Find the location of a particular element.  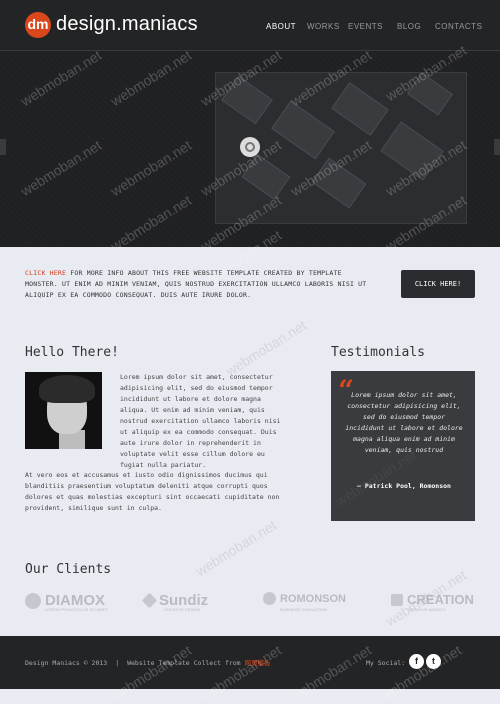

logo-text: design.maniacs is located at coordinates (127, 24).